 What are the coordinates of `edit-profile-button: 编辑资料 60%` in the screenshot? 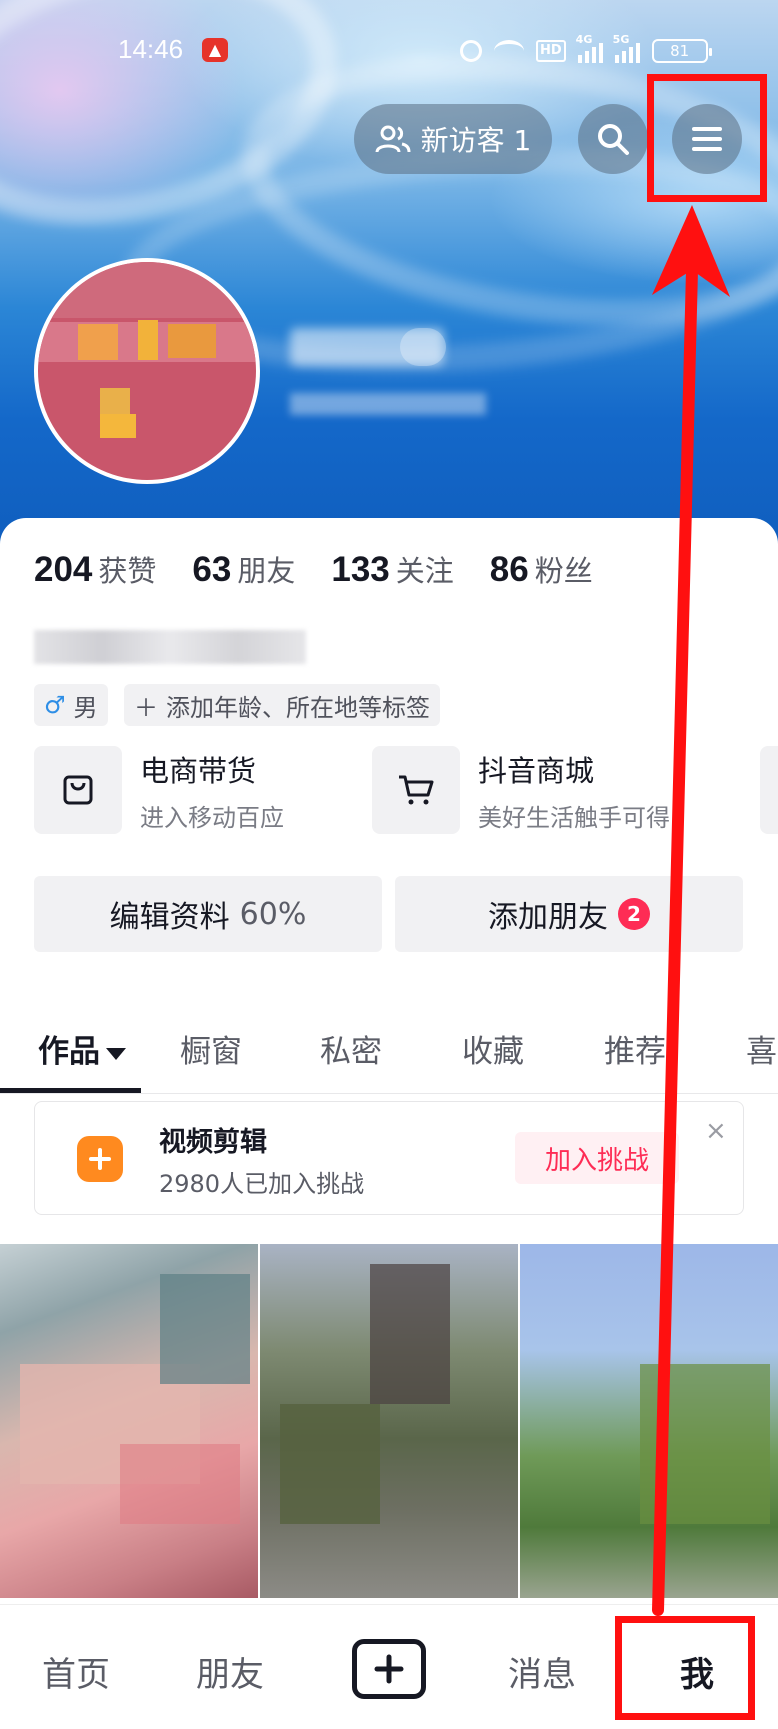 It's located at (208, 914).